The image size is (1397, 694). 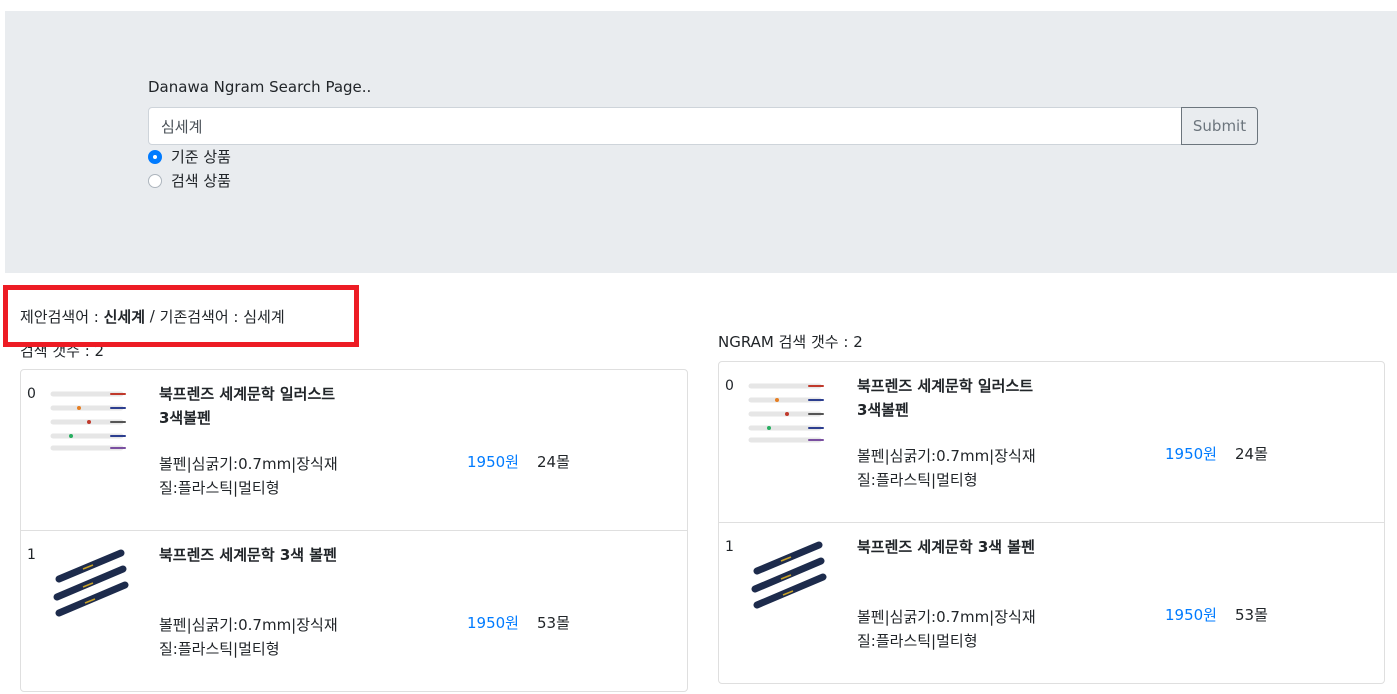 I want to click on radio-search-product: 검색 상품, so click(x=189, y=180).